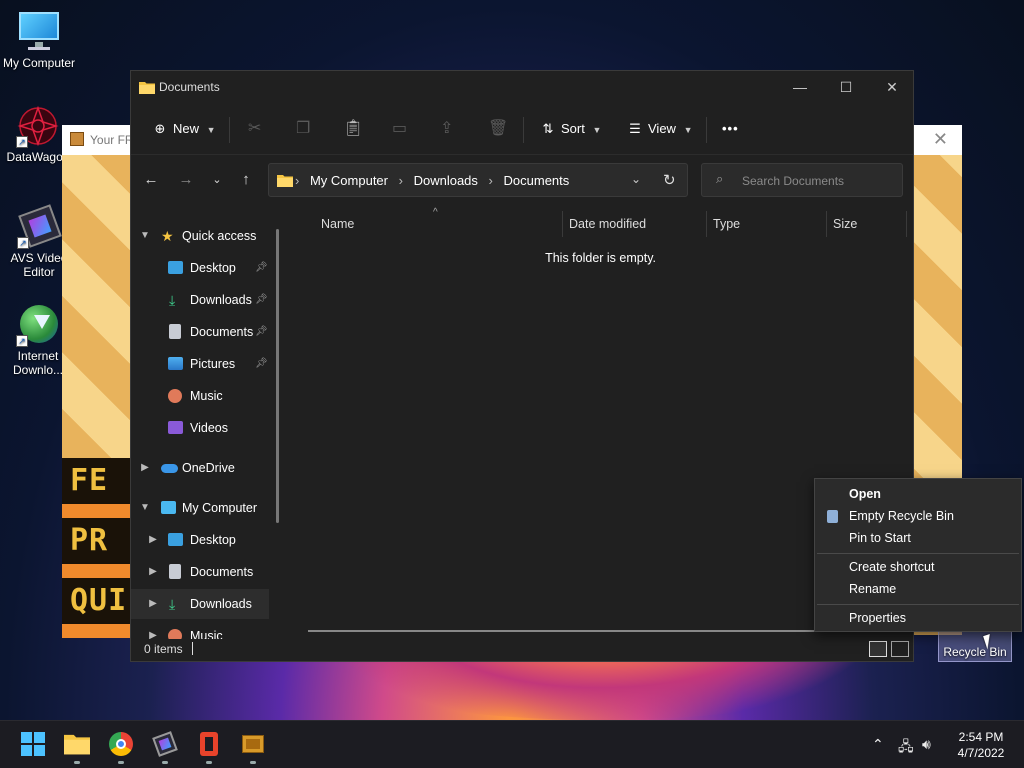  Describe the element at coordinates (33, 744) in the screenshot. I see `start-icon` at that location.